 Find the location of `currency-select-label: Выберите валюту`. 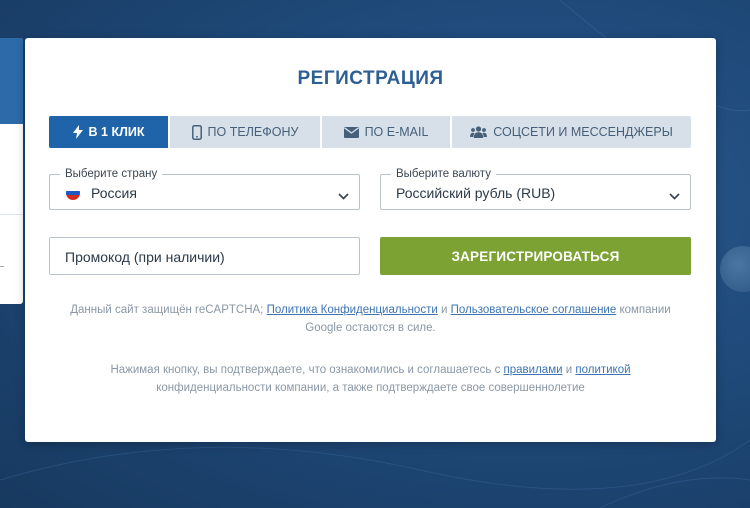

currency-select-label: Выберите валюту is located at coordinates (443, 174).